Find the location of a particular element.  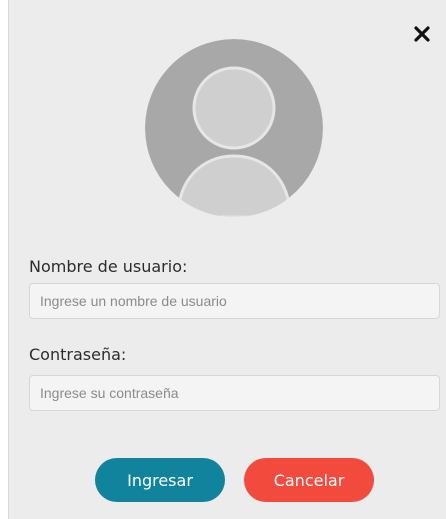

user-avatar-icon is located at coordinates (234, 128).